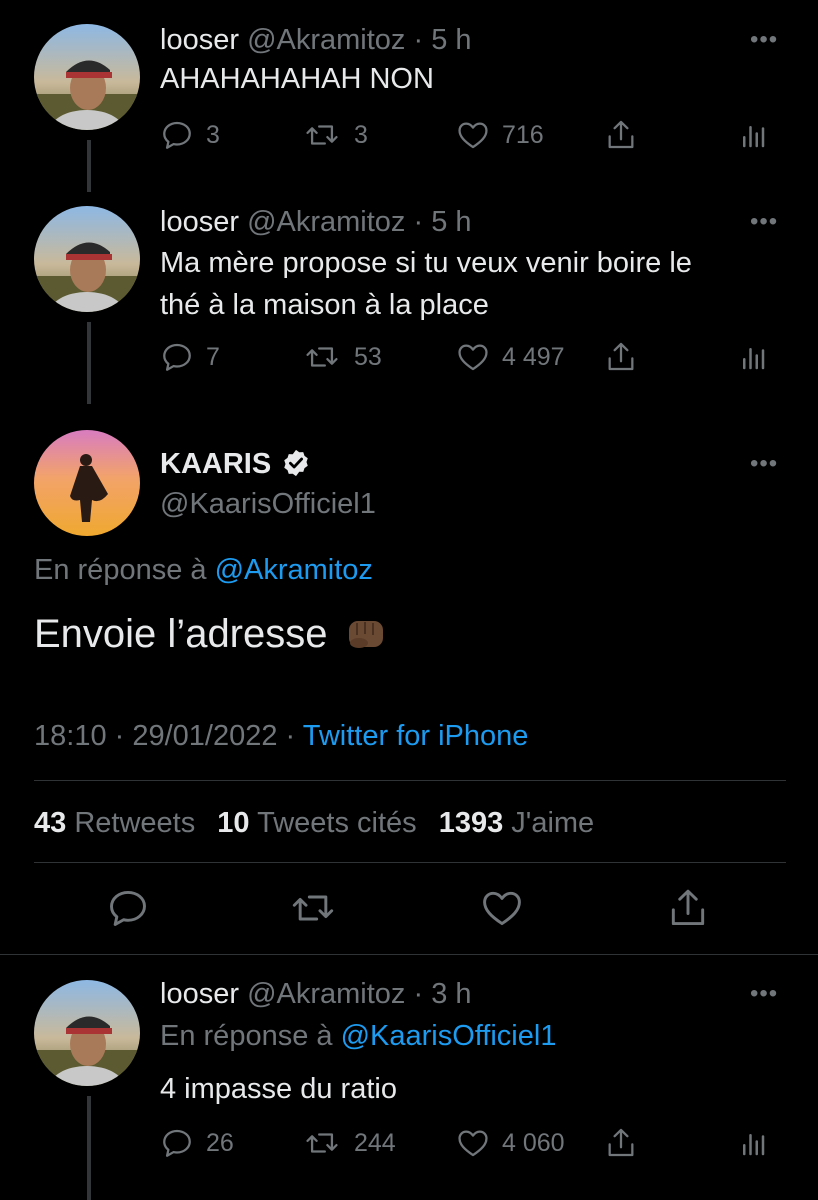 Image resolution: width=818 pixels, height=1200 pixels. What do you see at coordinates (442, 994) in the screenshot?
I see `tweet-time: · 3 h` at bounding box center [442, 994].